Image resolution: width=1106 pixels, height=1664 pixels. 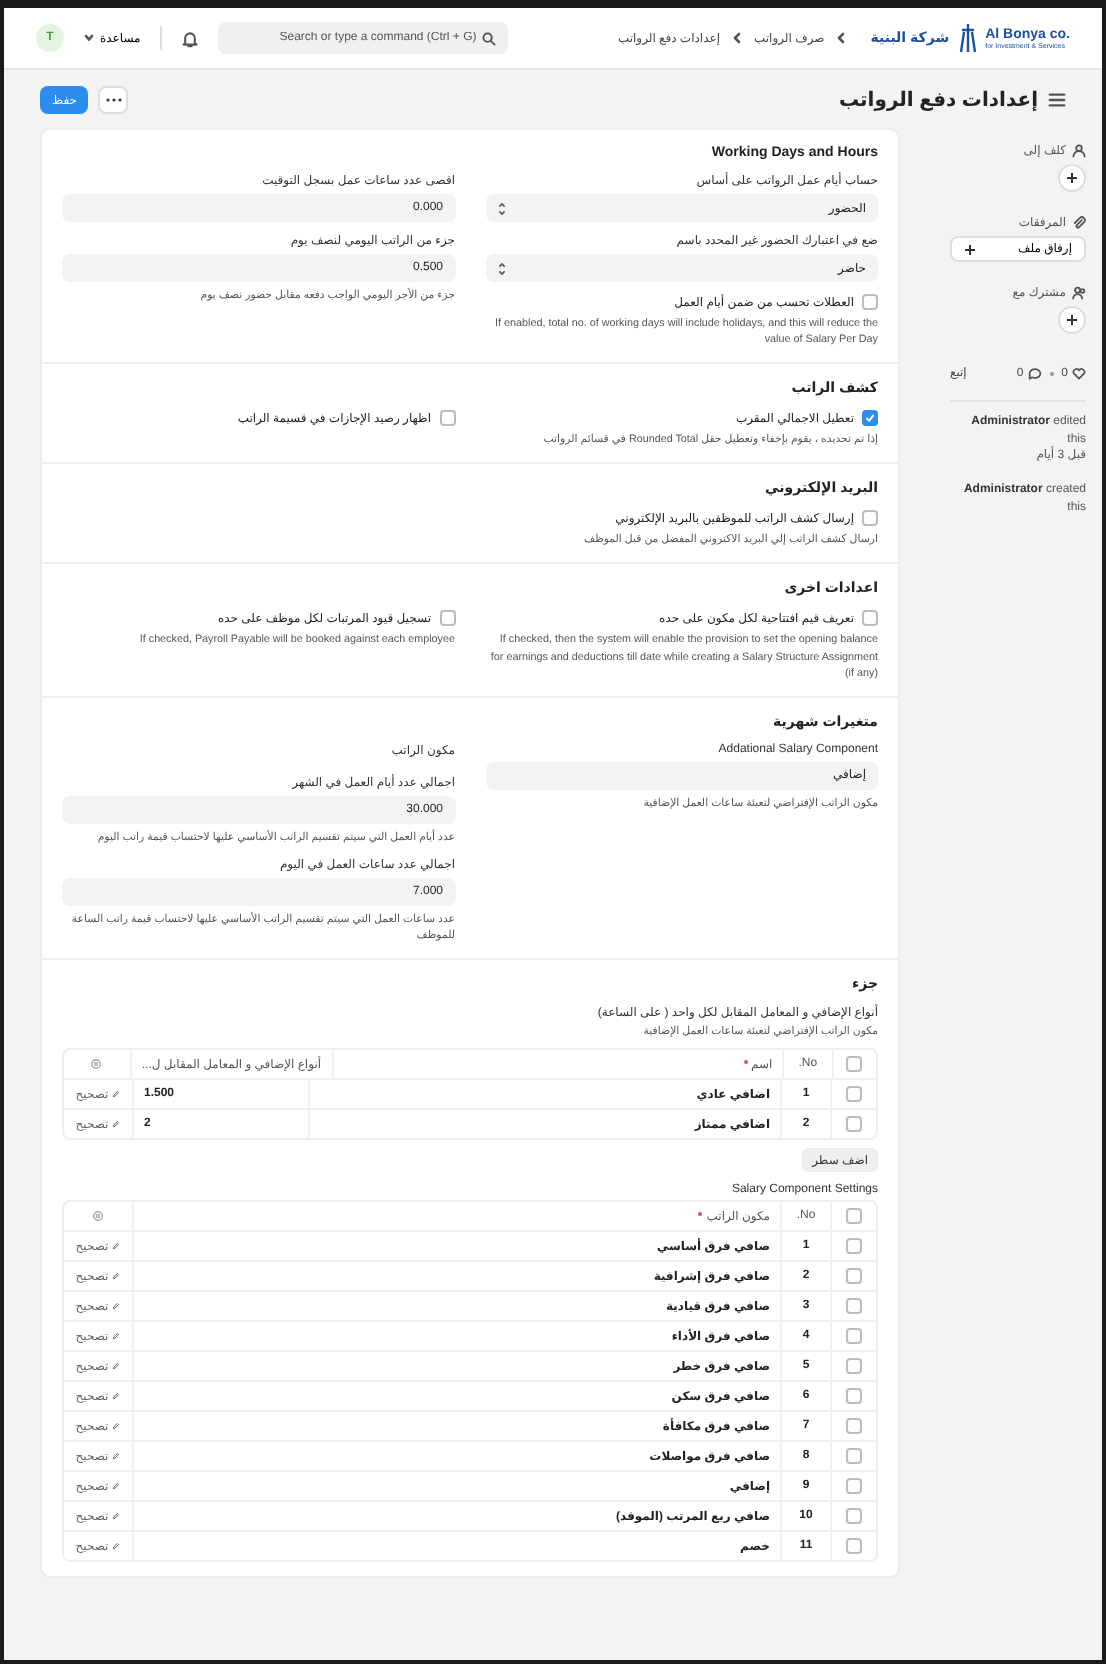 What do you see at coordinates (1079, 151) in the screenshot?
I see `user-plus-icon` at bounding box center [1079, 151].